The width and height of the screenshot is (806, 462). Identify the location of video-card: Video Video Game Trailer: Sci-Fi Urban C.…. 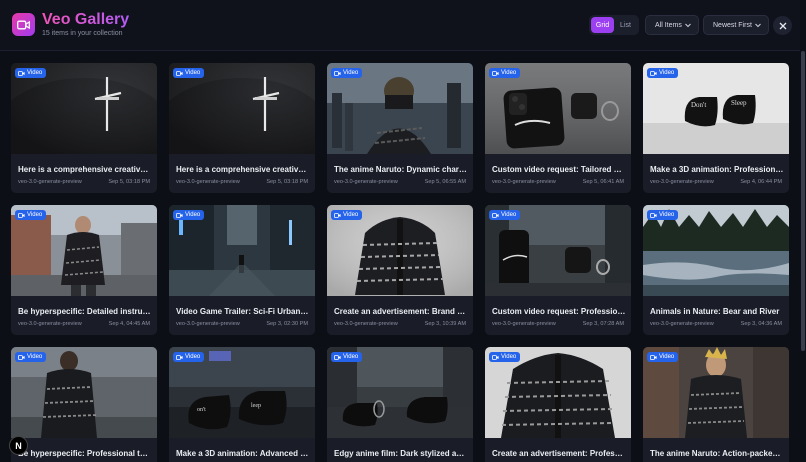
(242, 270).